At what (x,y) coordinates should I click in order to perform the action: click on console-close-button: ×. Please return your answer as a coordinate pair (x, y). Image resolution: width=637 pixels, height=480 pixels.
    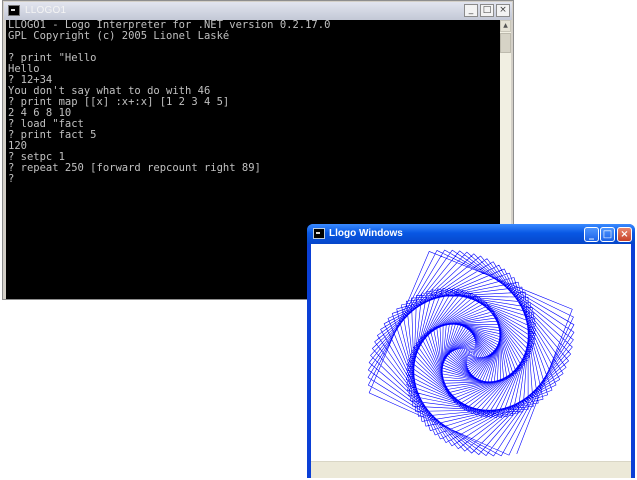
    Looking at the image, I should click on (503, 10).